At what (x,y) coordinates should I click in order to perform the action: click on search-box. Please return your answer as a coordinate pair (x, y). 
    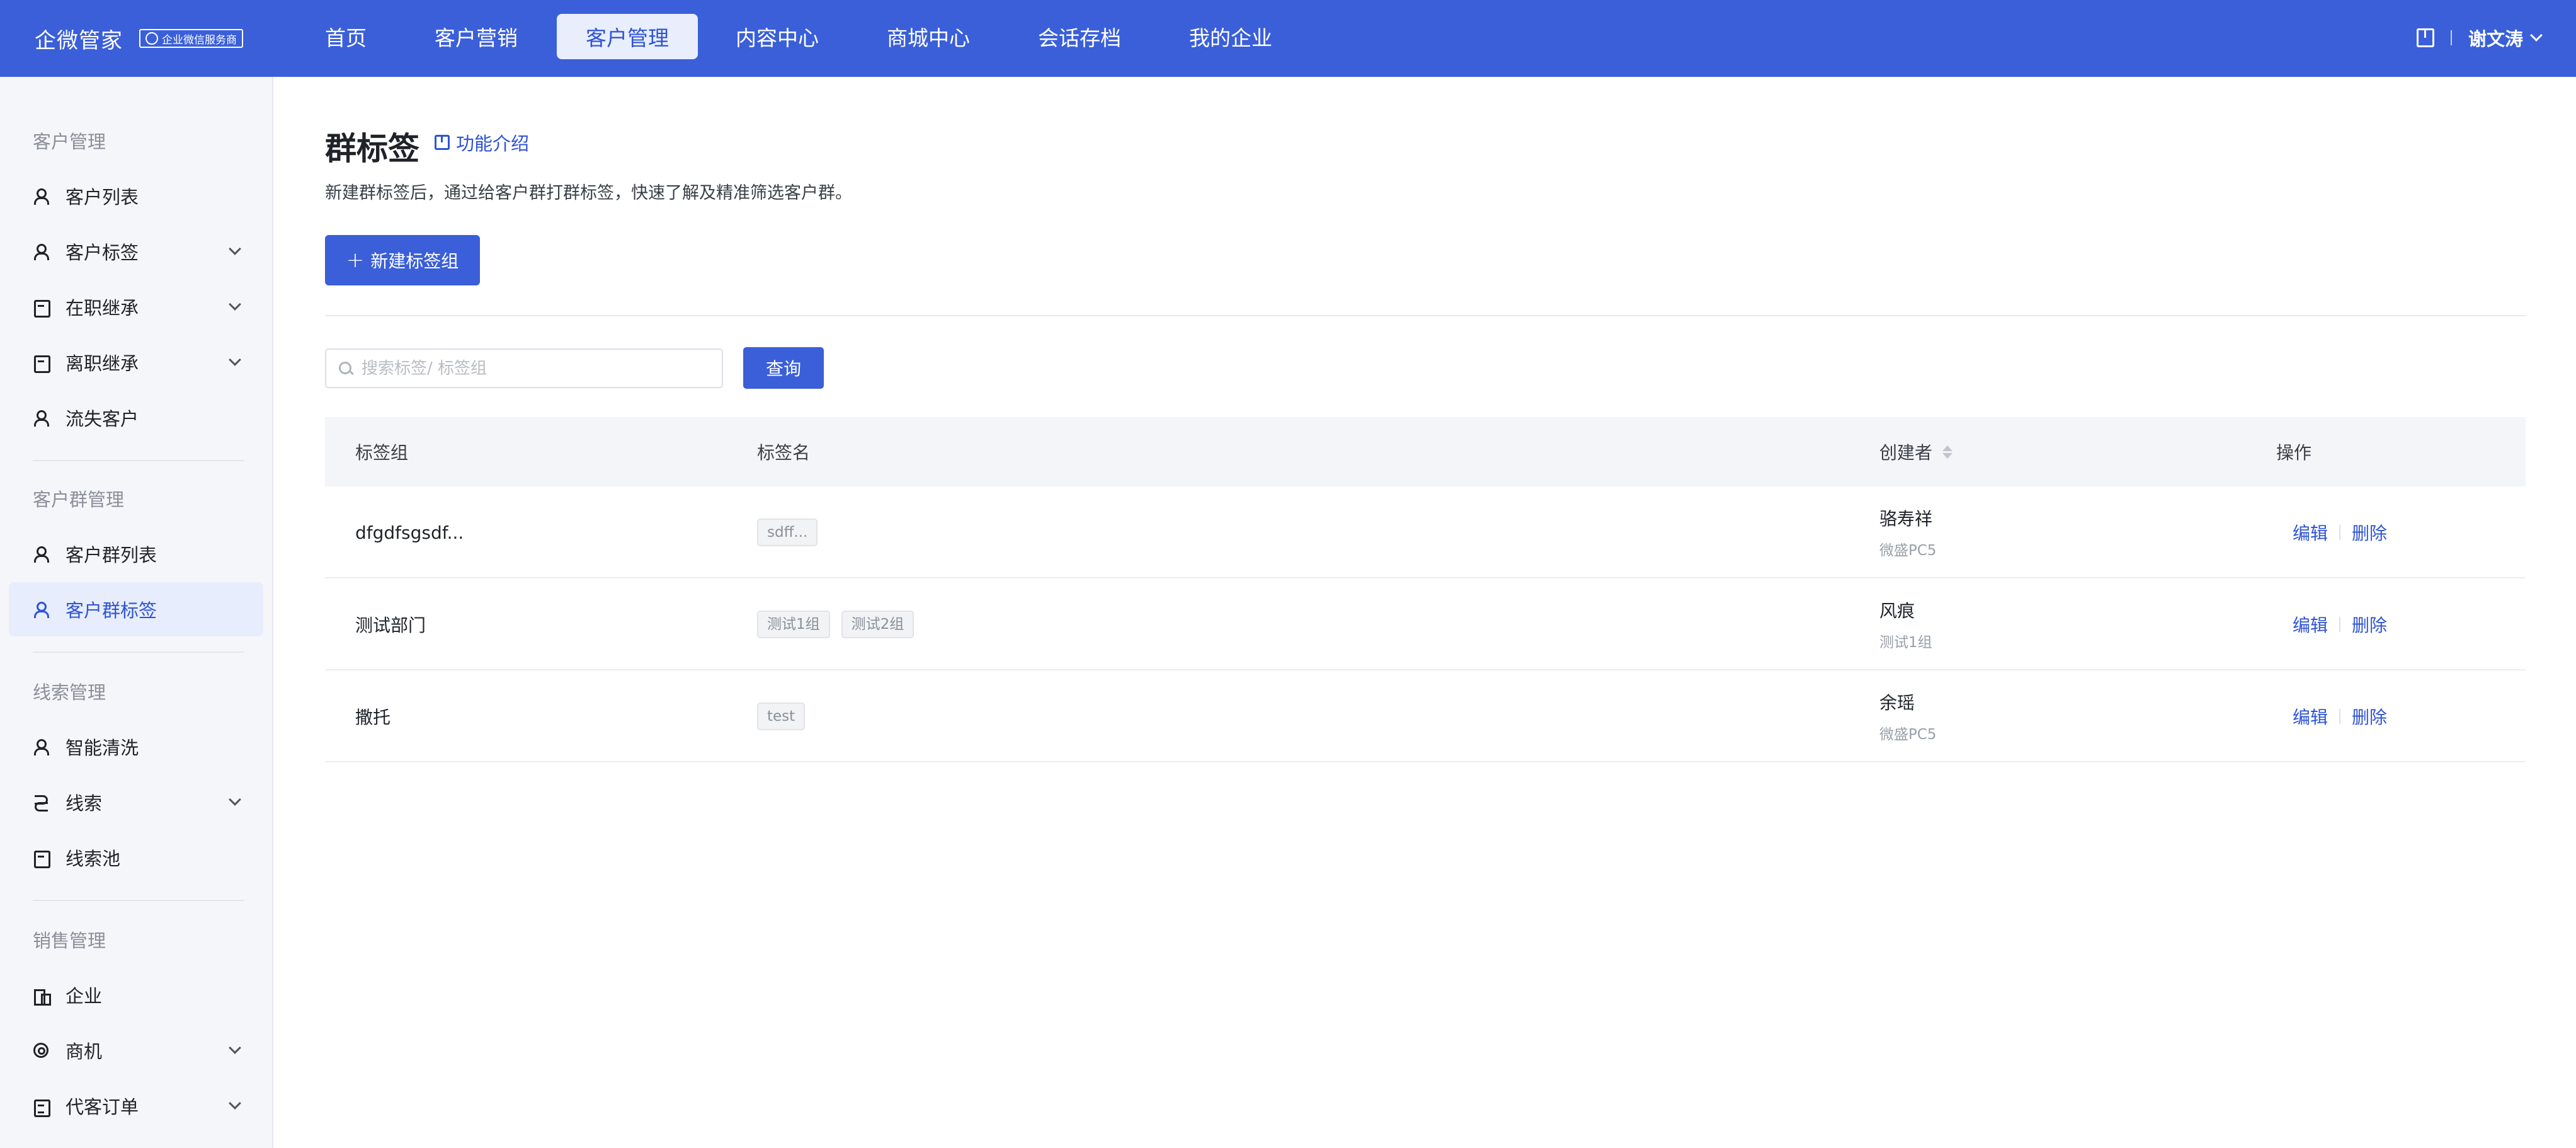
    Looking at the image, I should click on (524, 368).